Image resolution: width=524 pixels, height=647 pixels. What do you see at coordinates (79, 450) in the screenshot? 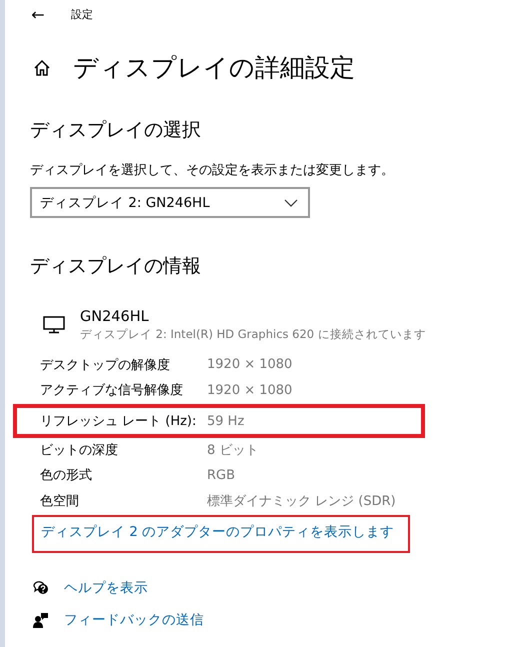
I see `property-label: ビットの深度` at bounding box center [79, 450].